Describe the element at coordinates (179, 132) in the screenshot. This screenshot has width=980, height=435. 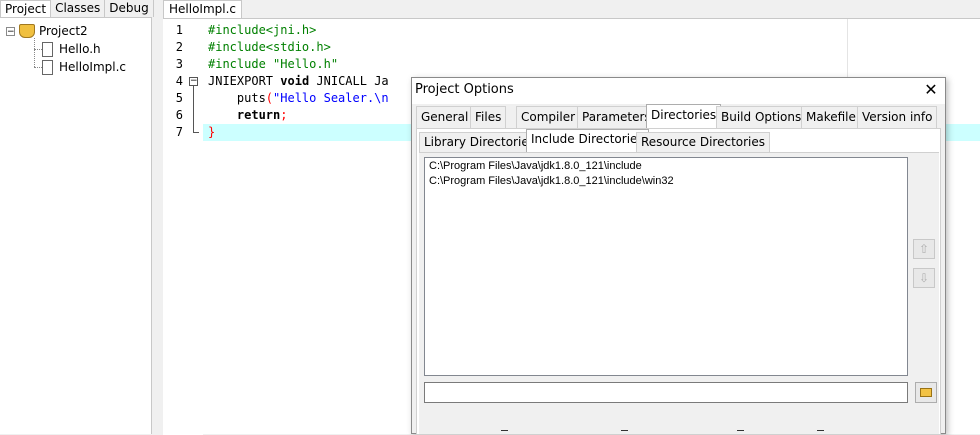
I see `line-number: 7` at that location.